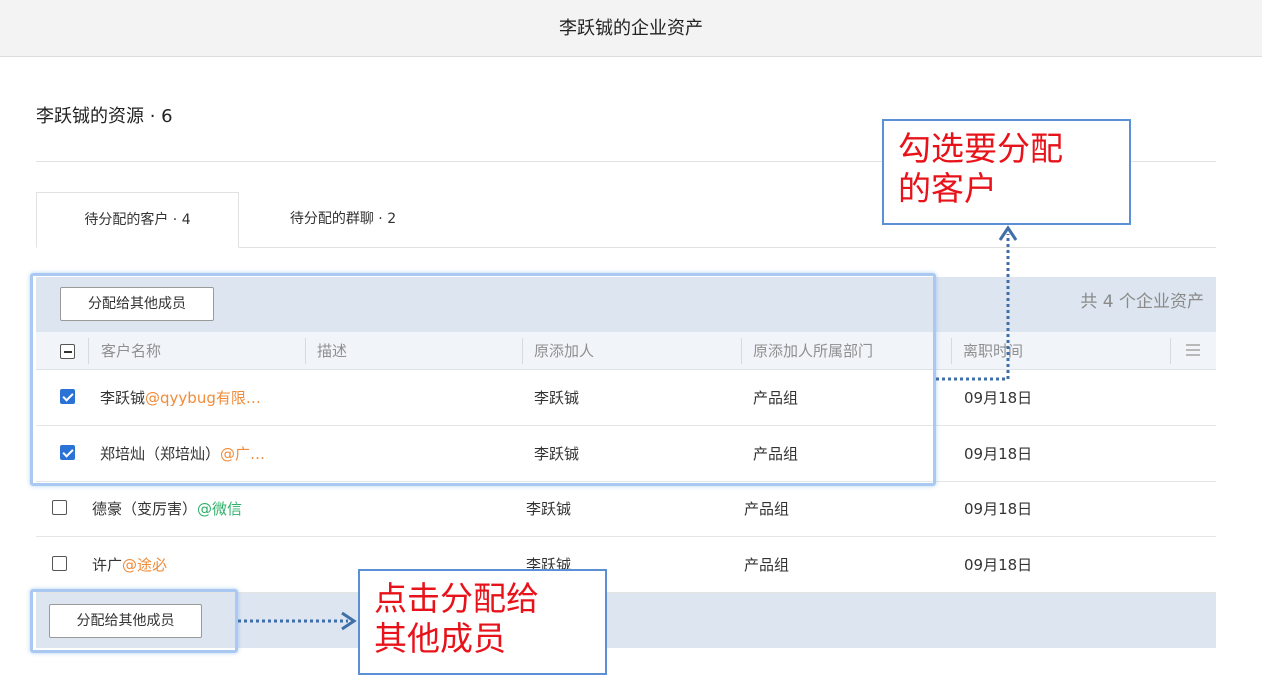  Describe the element at coordinates (973, 307) in the screenshot. I see `arrow-to-select-callout` at that location.